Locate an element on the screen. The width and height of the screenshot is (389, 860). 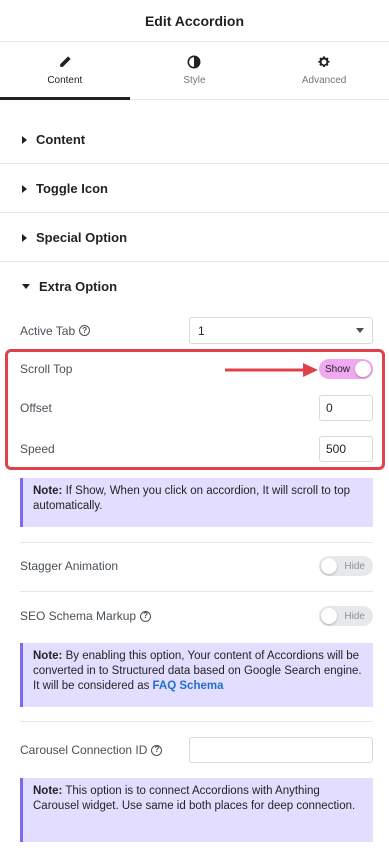
seo-schema-toggle: Hide is located at coordinates (346, 616).